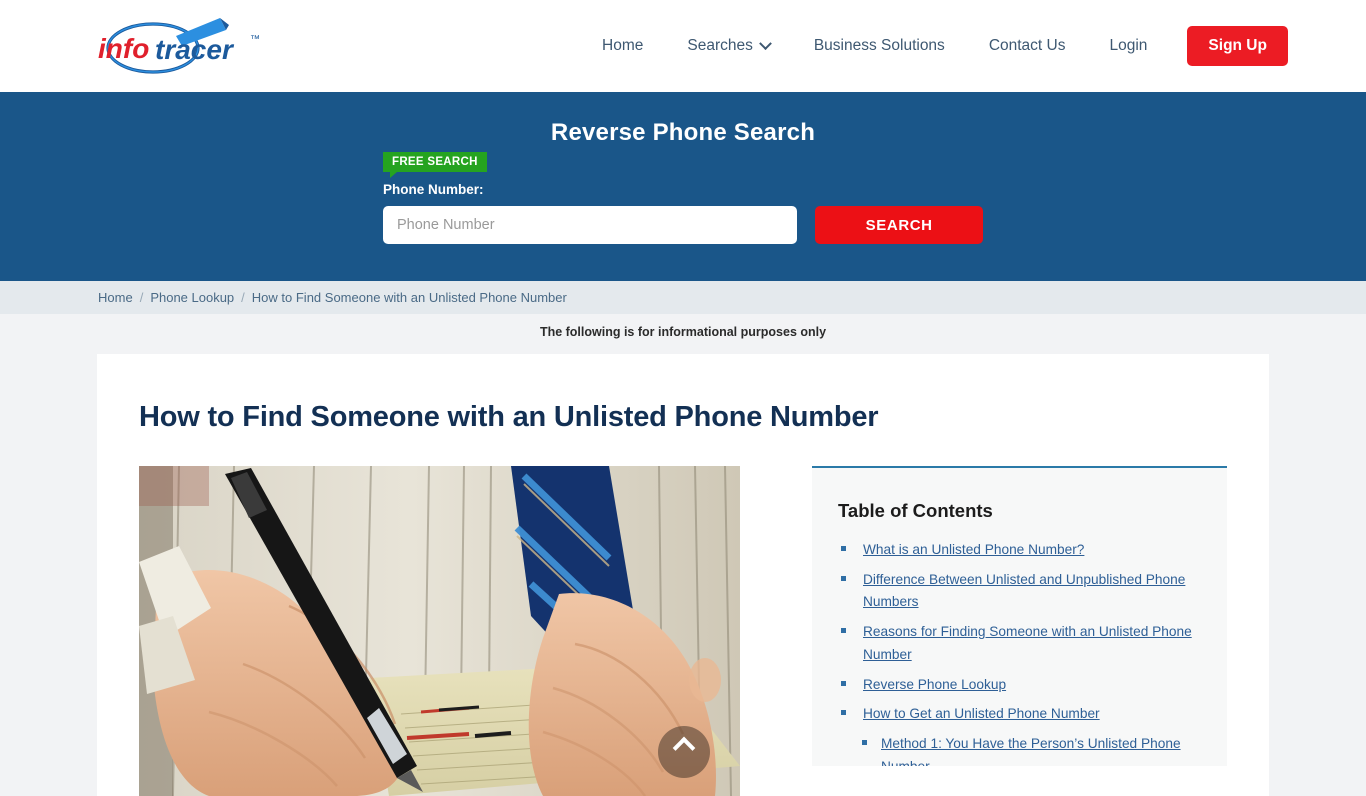 The height and width of the screenshot is (796, 1366). I want to click on search-form: FREE SEARCH Phone Number: SEARCH, so click(683, 198).